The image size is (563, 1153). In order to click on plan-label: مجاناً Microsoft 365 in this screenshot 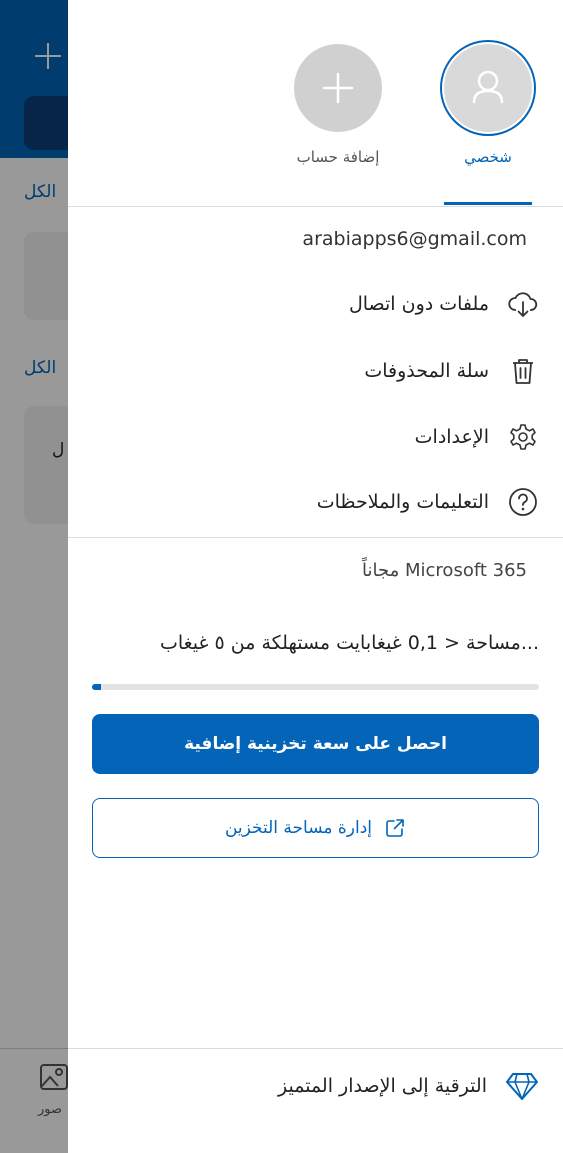, I will do `click(444, 570)`.